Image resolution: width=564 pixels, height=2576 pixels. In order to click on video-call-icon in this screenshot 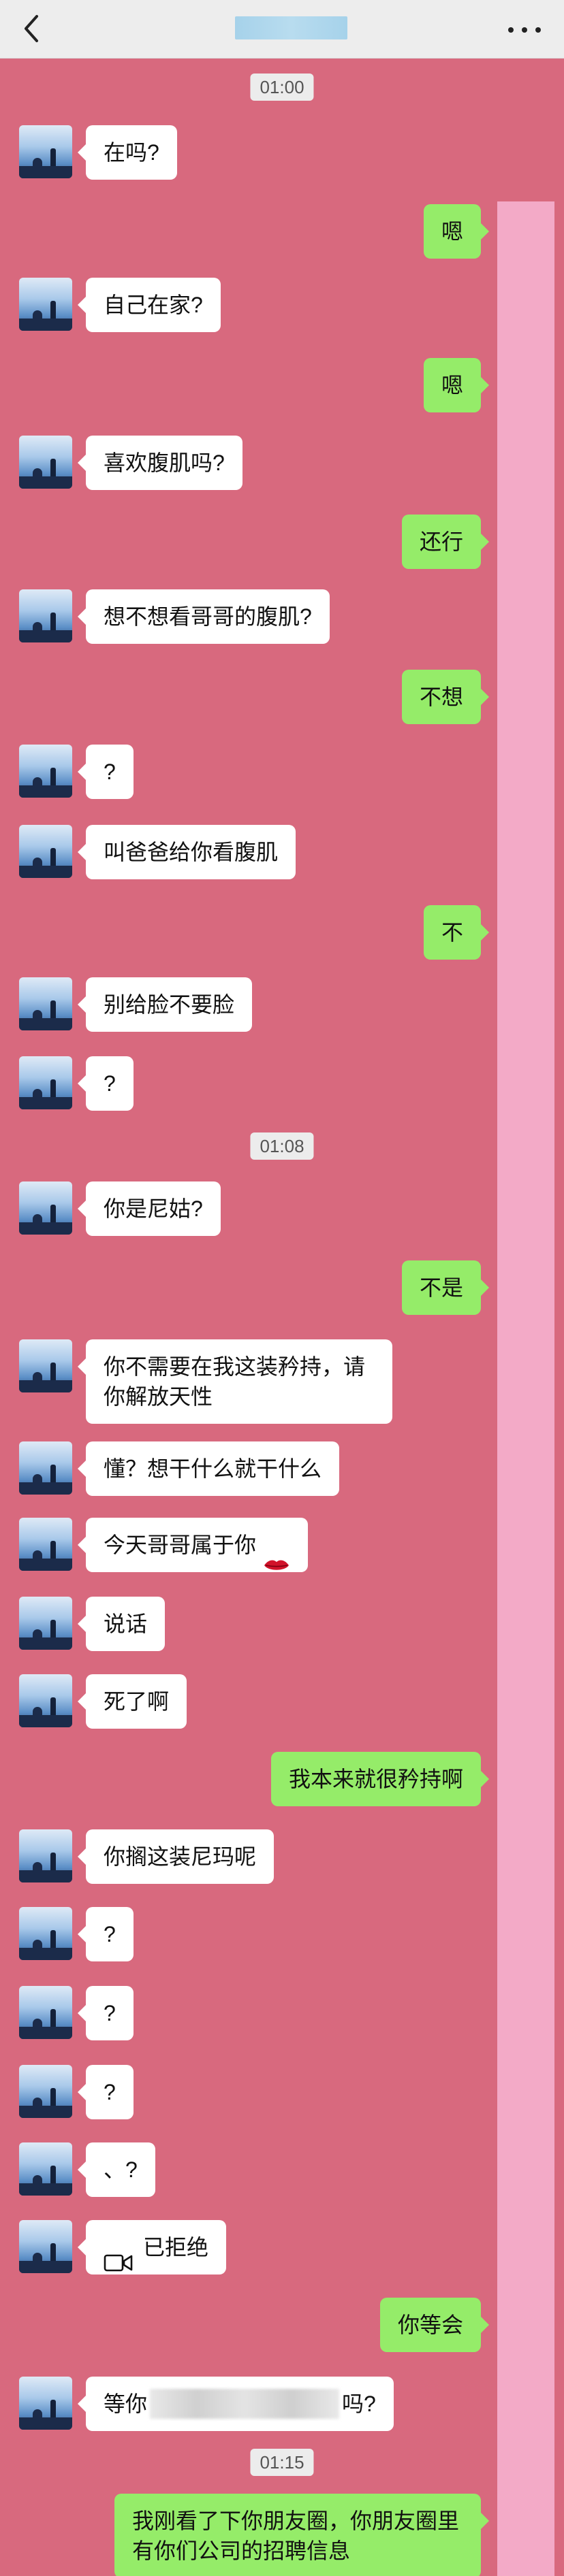, I will do `click(119, 2254)`.